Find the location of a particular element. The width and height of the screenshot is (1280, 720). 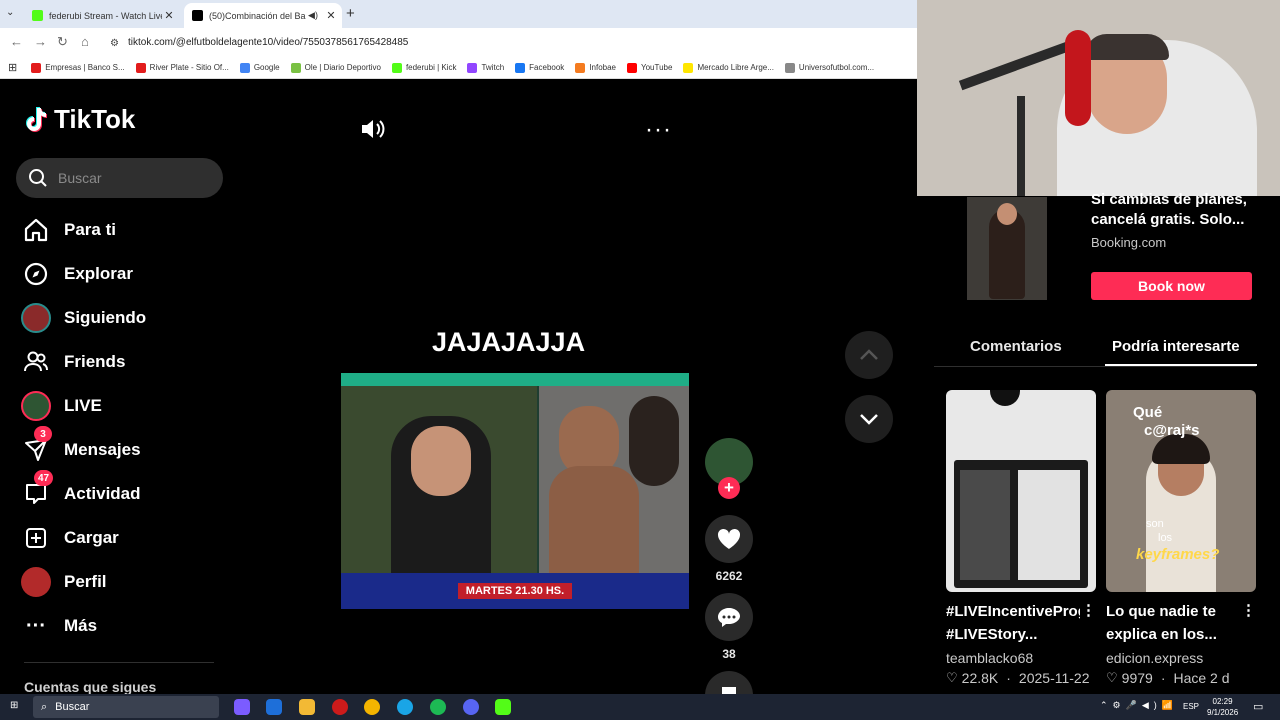

nav-label: Actividad is located at coordinates (102, 493).